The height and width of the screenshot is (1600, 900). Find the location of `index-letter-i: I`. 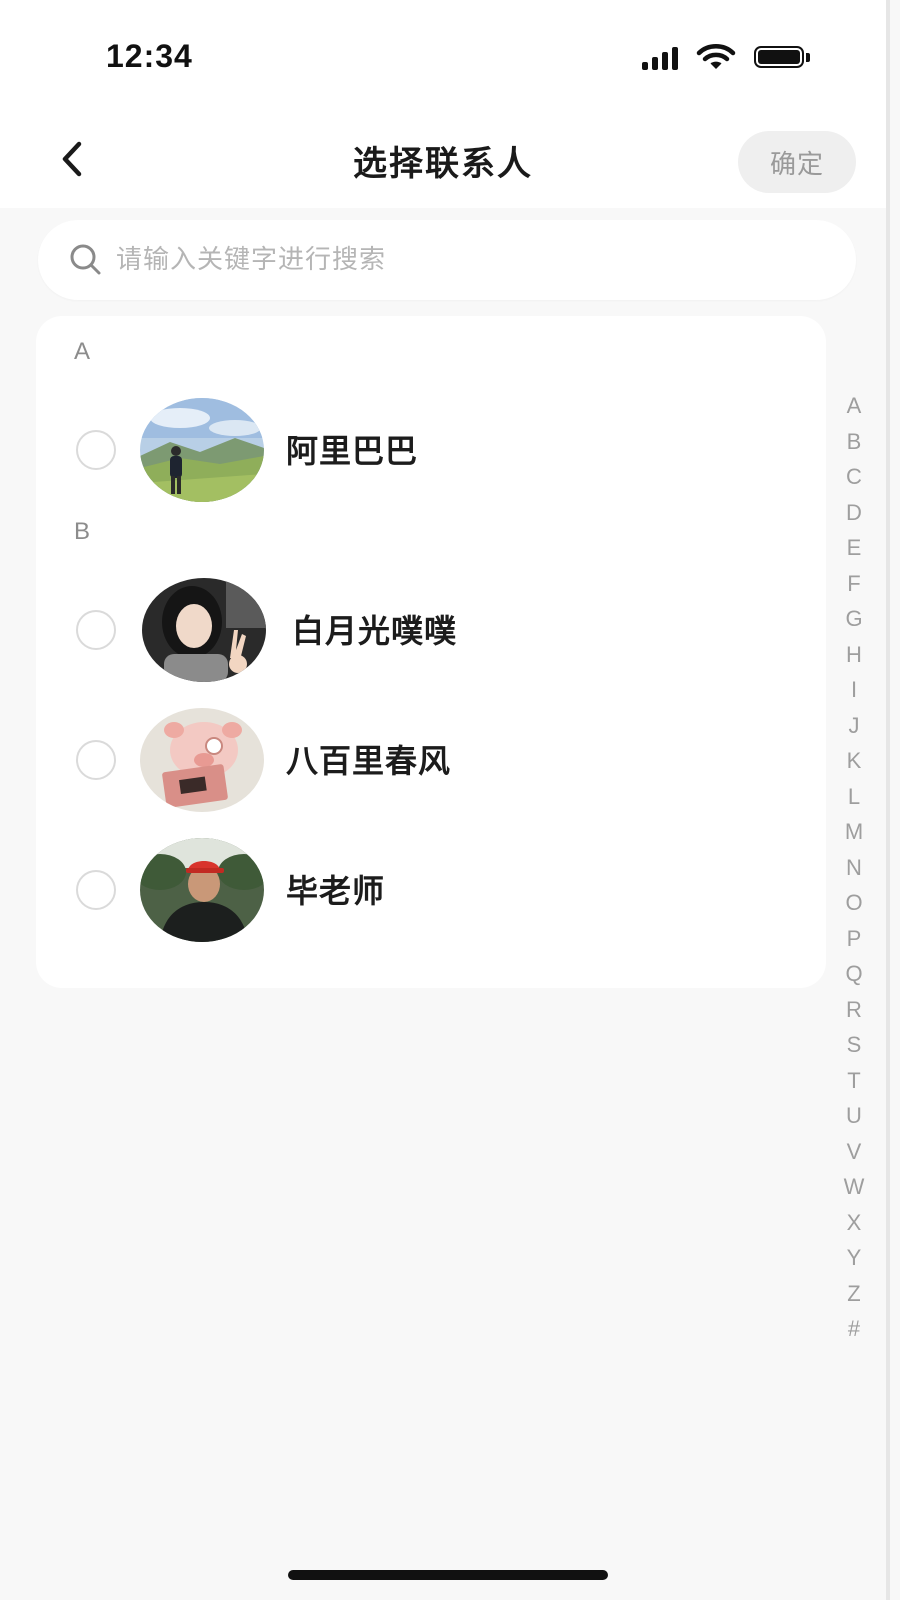

index-letter-i: I is located at coordinates (854, 690).